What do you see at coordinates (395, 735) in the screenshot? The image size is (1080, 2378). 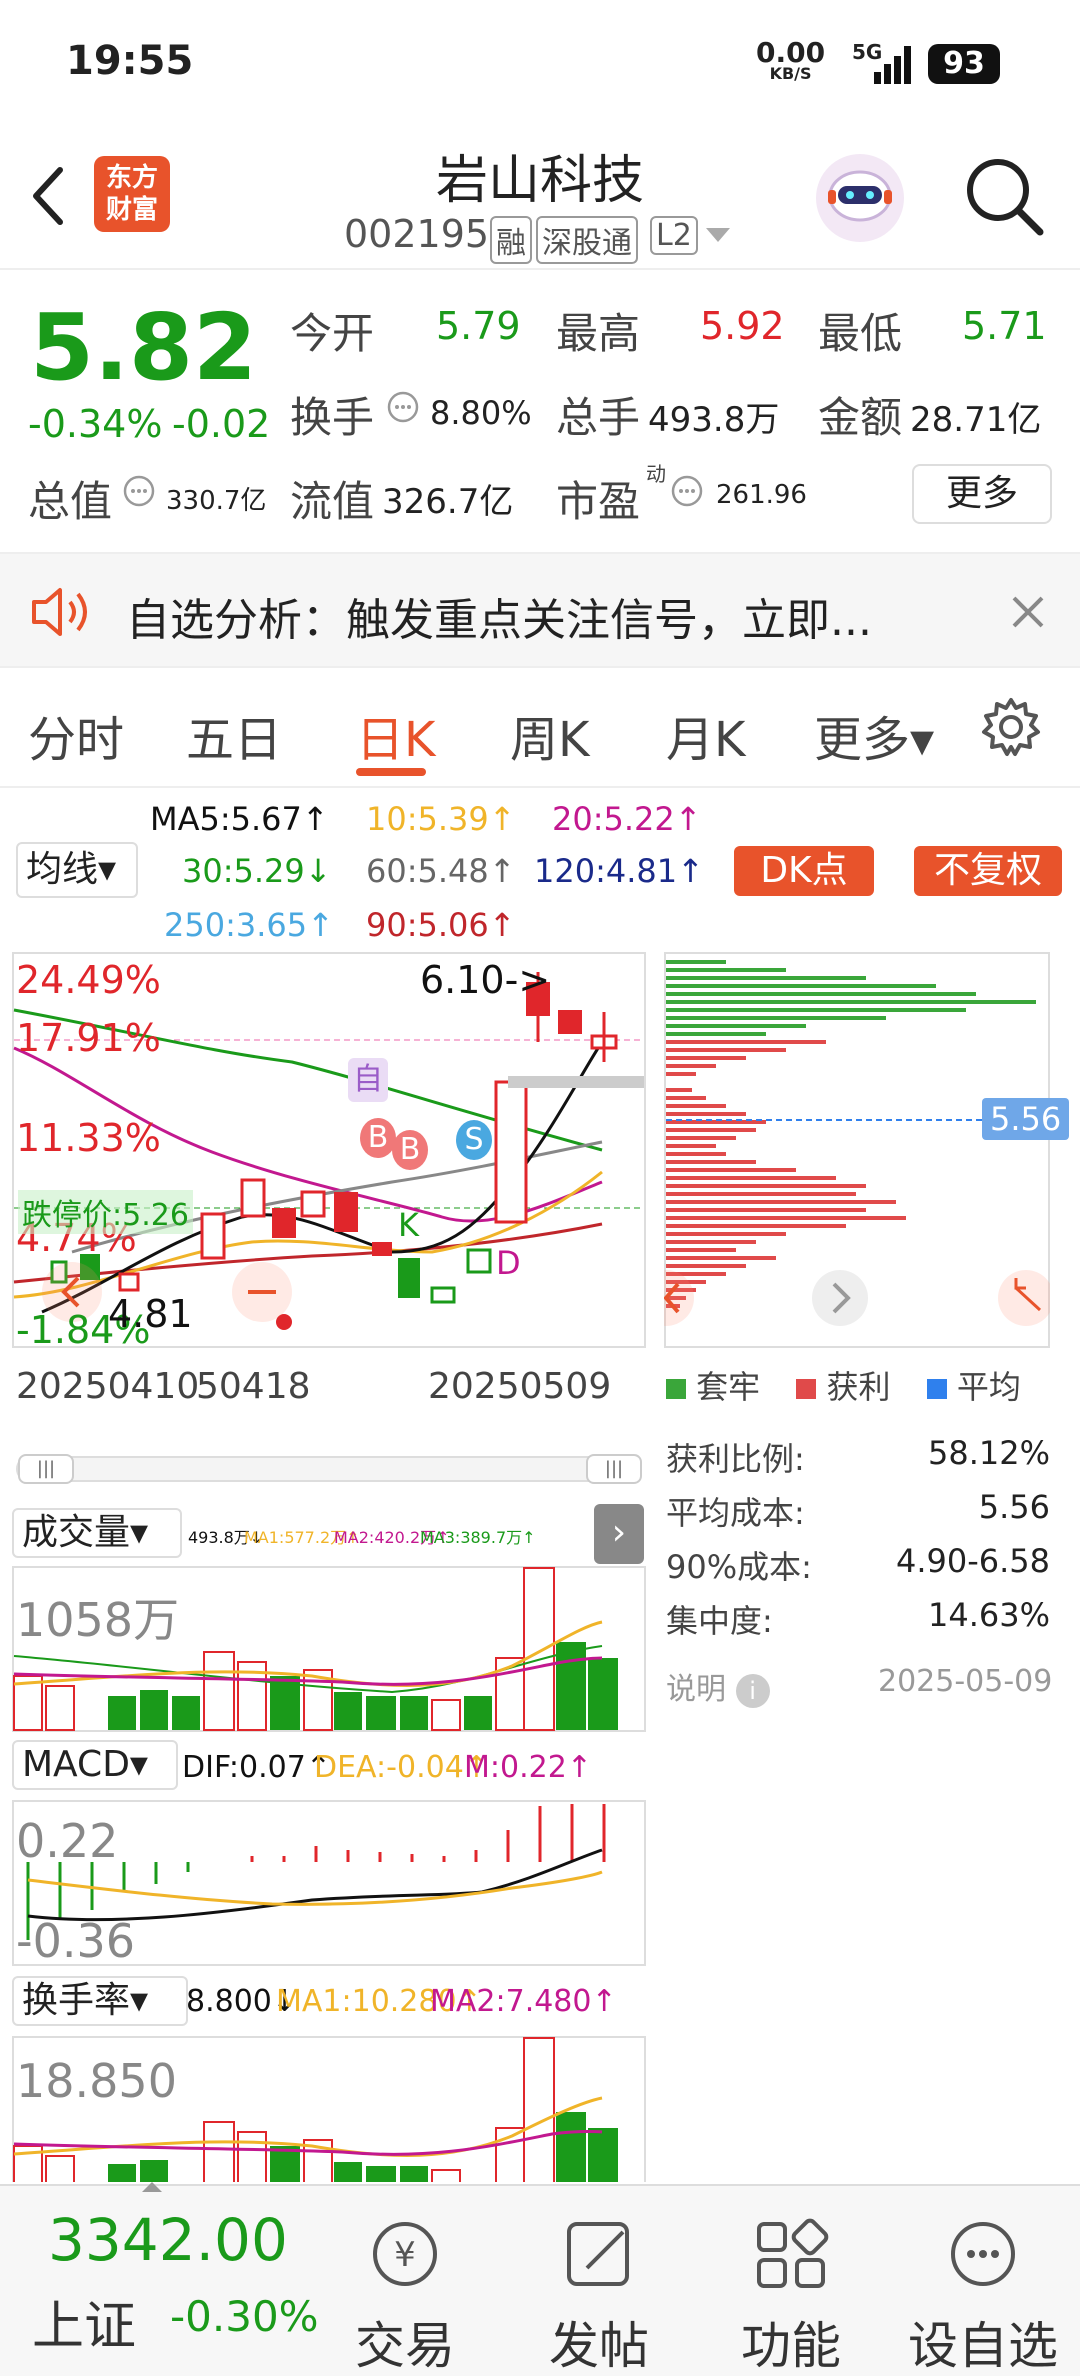 I see `tab-daily-k: 日K` at bounding box center [395, 735].